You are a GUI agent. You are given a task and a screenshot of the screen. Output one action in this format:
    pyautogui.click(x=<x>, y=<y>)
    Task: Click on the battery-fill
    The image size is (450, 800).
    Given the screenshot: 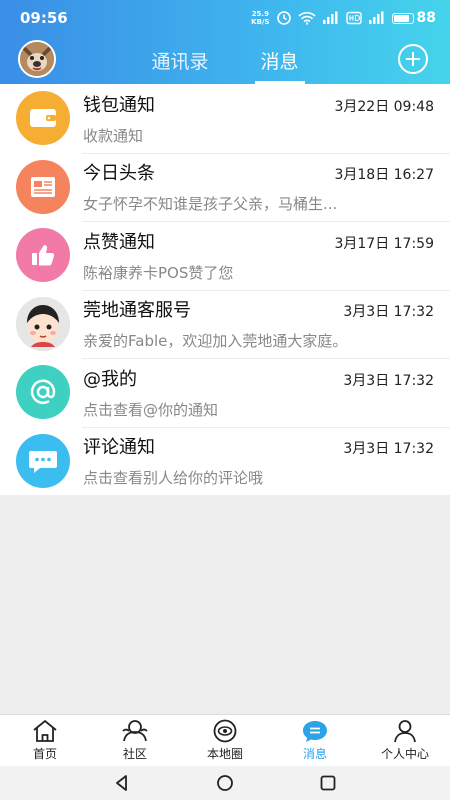 What is the action you would take?
    pyautogui.click(x=401, y=18)
    